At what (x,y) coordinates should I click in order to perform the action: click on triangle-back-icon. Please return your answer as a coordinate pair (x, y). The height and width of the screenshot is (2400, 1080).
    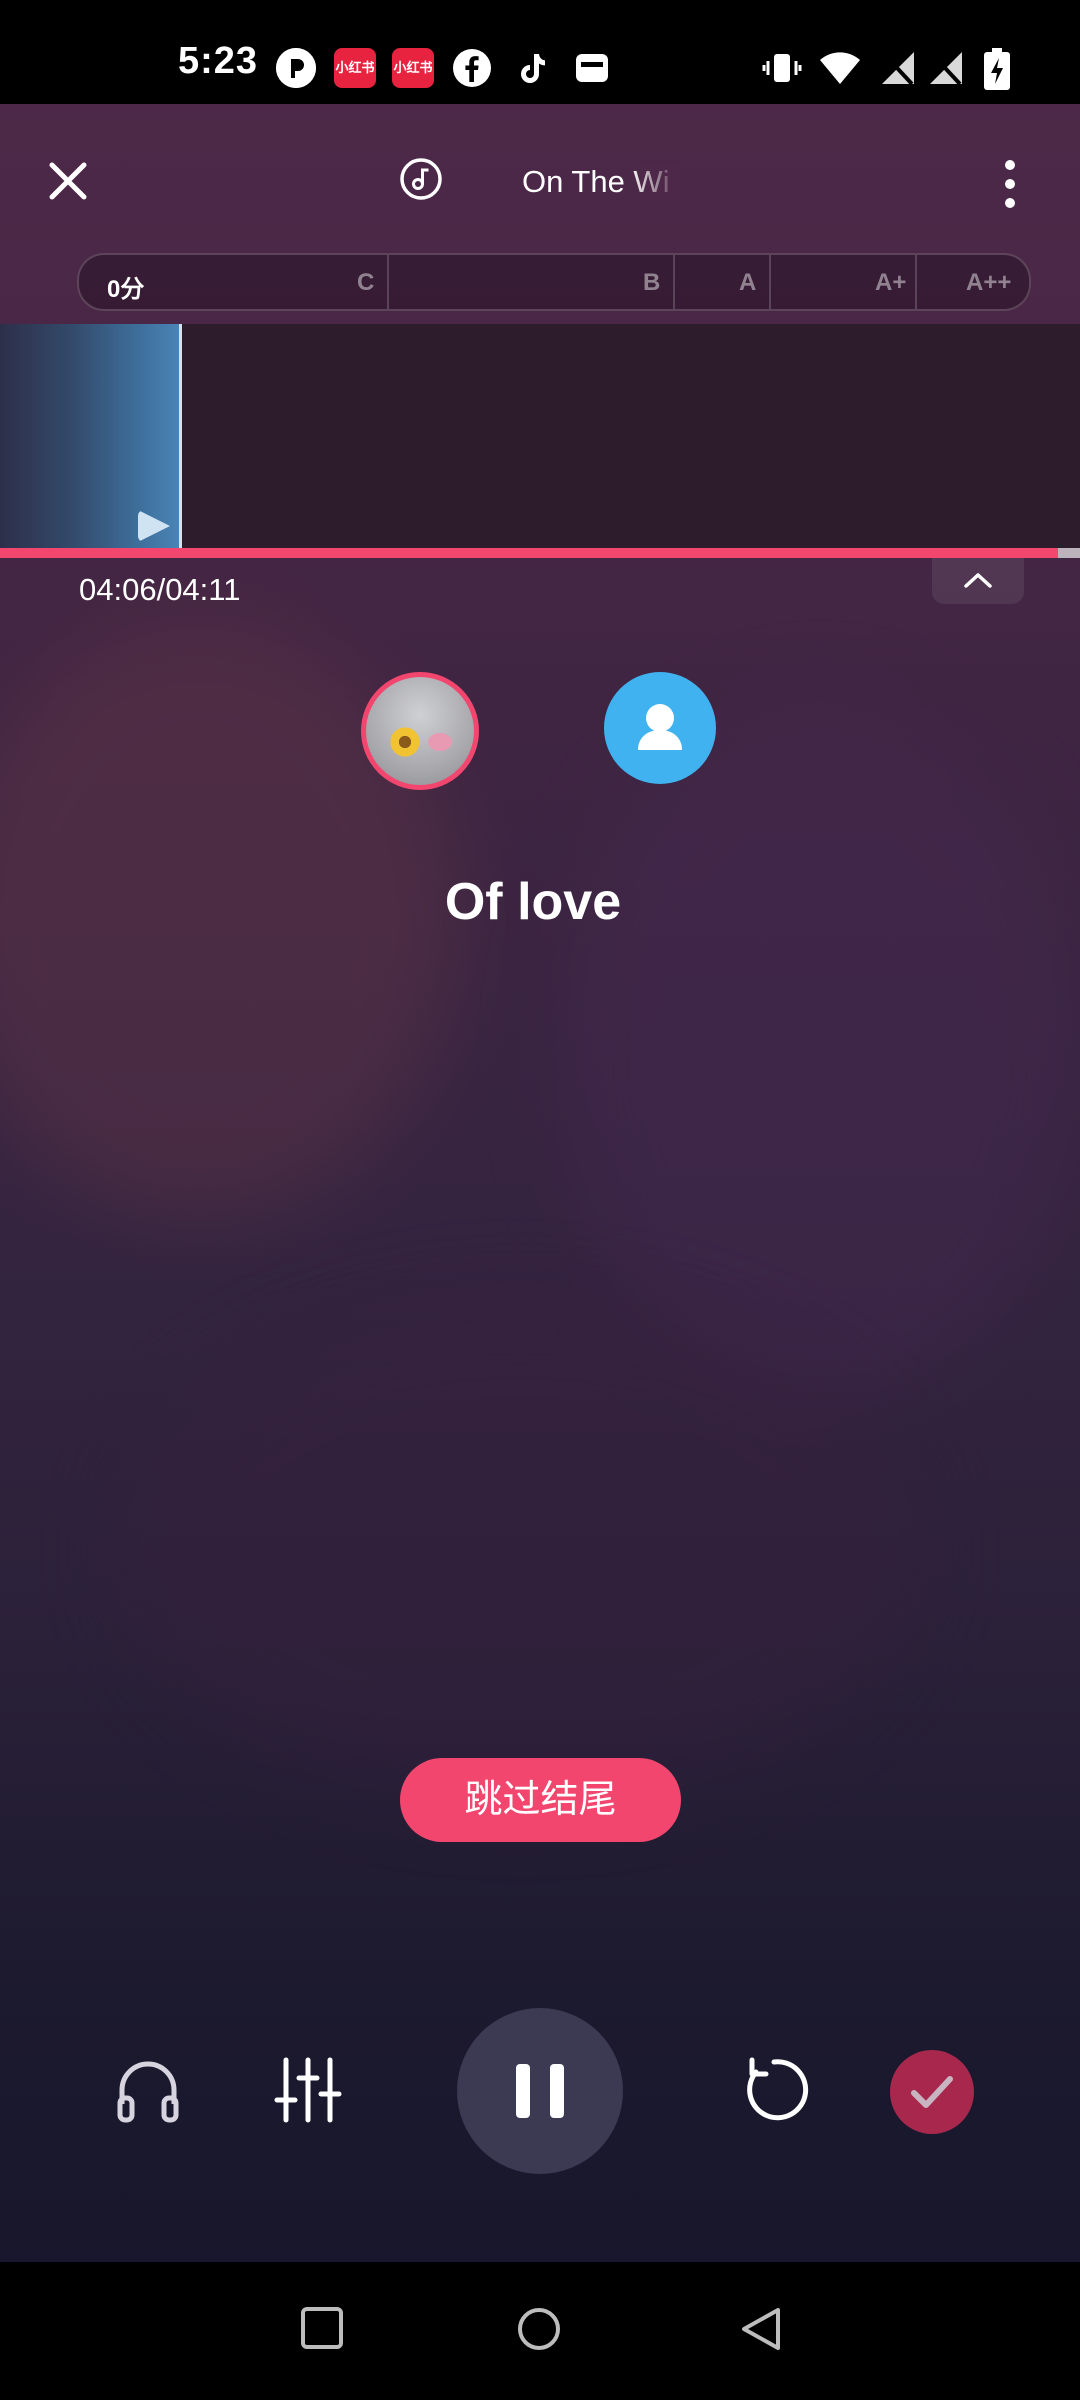
    Looking at the image, I should click on (761, 2329).